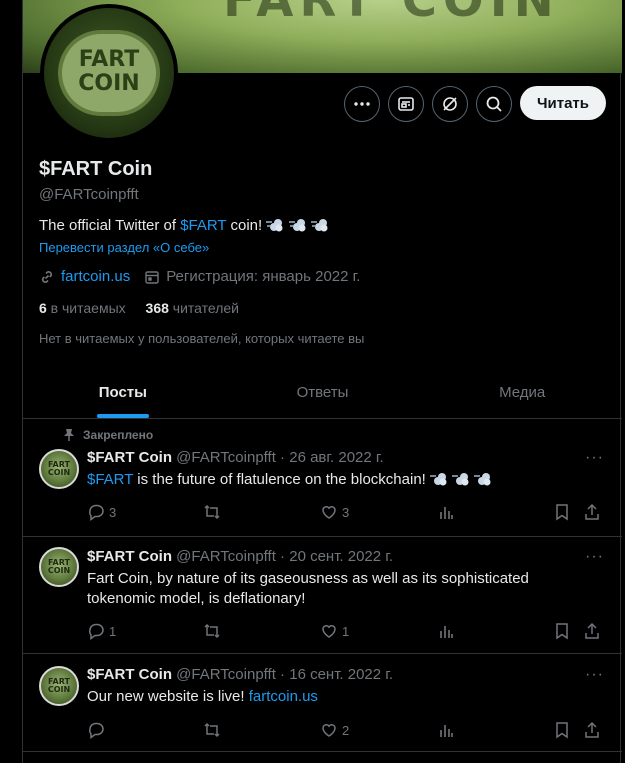  What do you see at coordinates (69, 435) in the screenshot?
I see `pin-icon` at bounding box center [69, 435].